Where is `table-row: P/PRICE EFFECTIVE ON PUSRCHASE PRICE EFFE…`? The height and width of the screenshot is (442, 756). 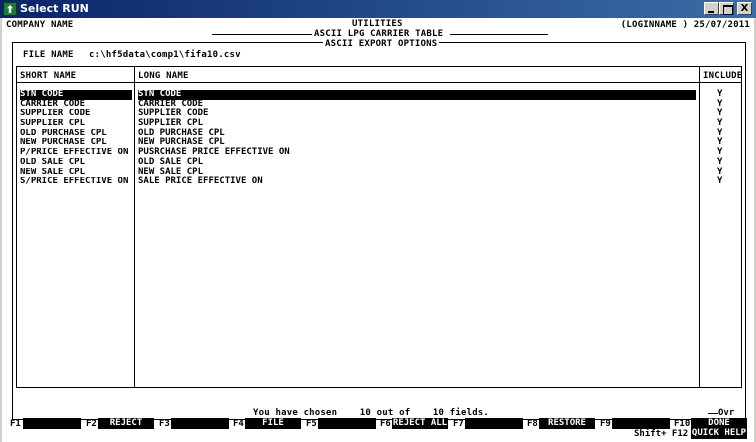
table-row: P/PRICE EFFECTIVE ON PUSRCHASE PRICE EFFE… is located at coordinates (379, 152).